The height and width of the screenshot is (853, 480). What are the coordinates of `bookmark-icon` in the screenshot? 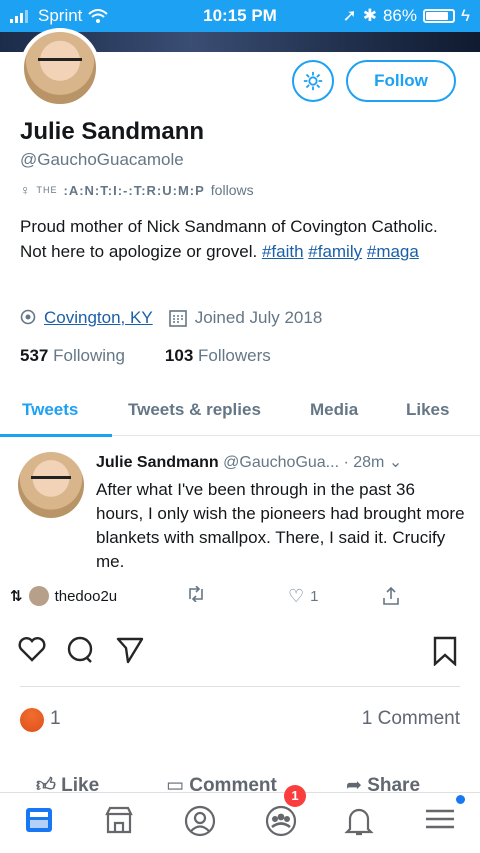 It's located at (445, 651).